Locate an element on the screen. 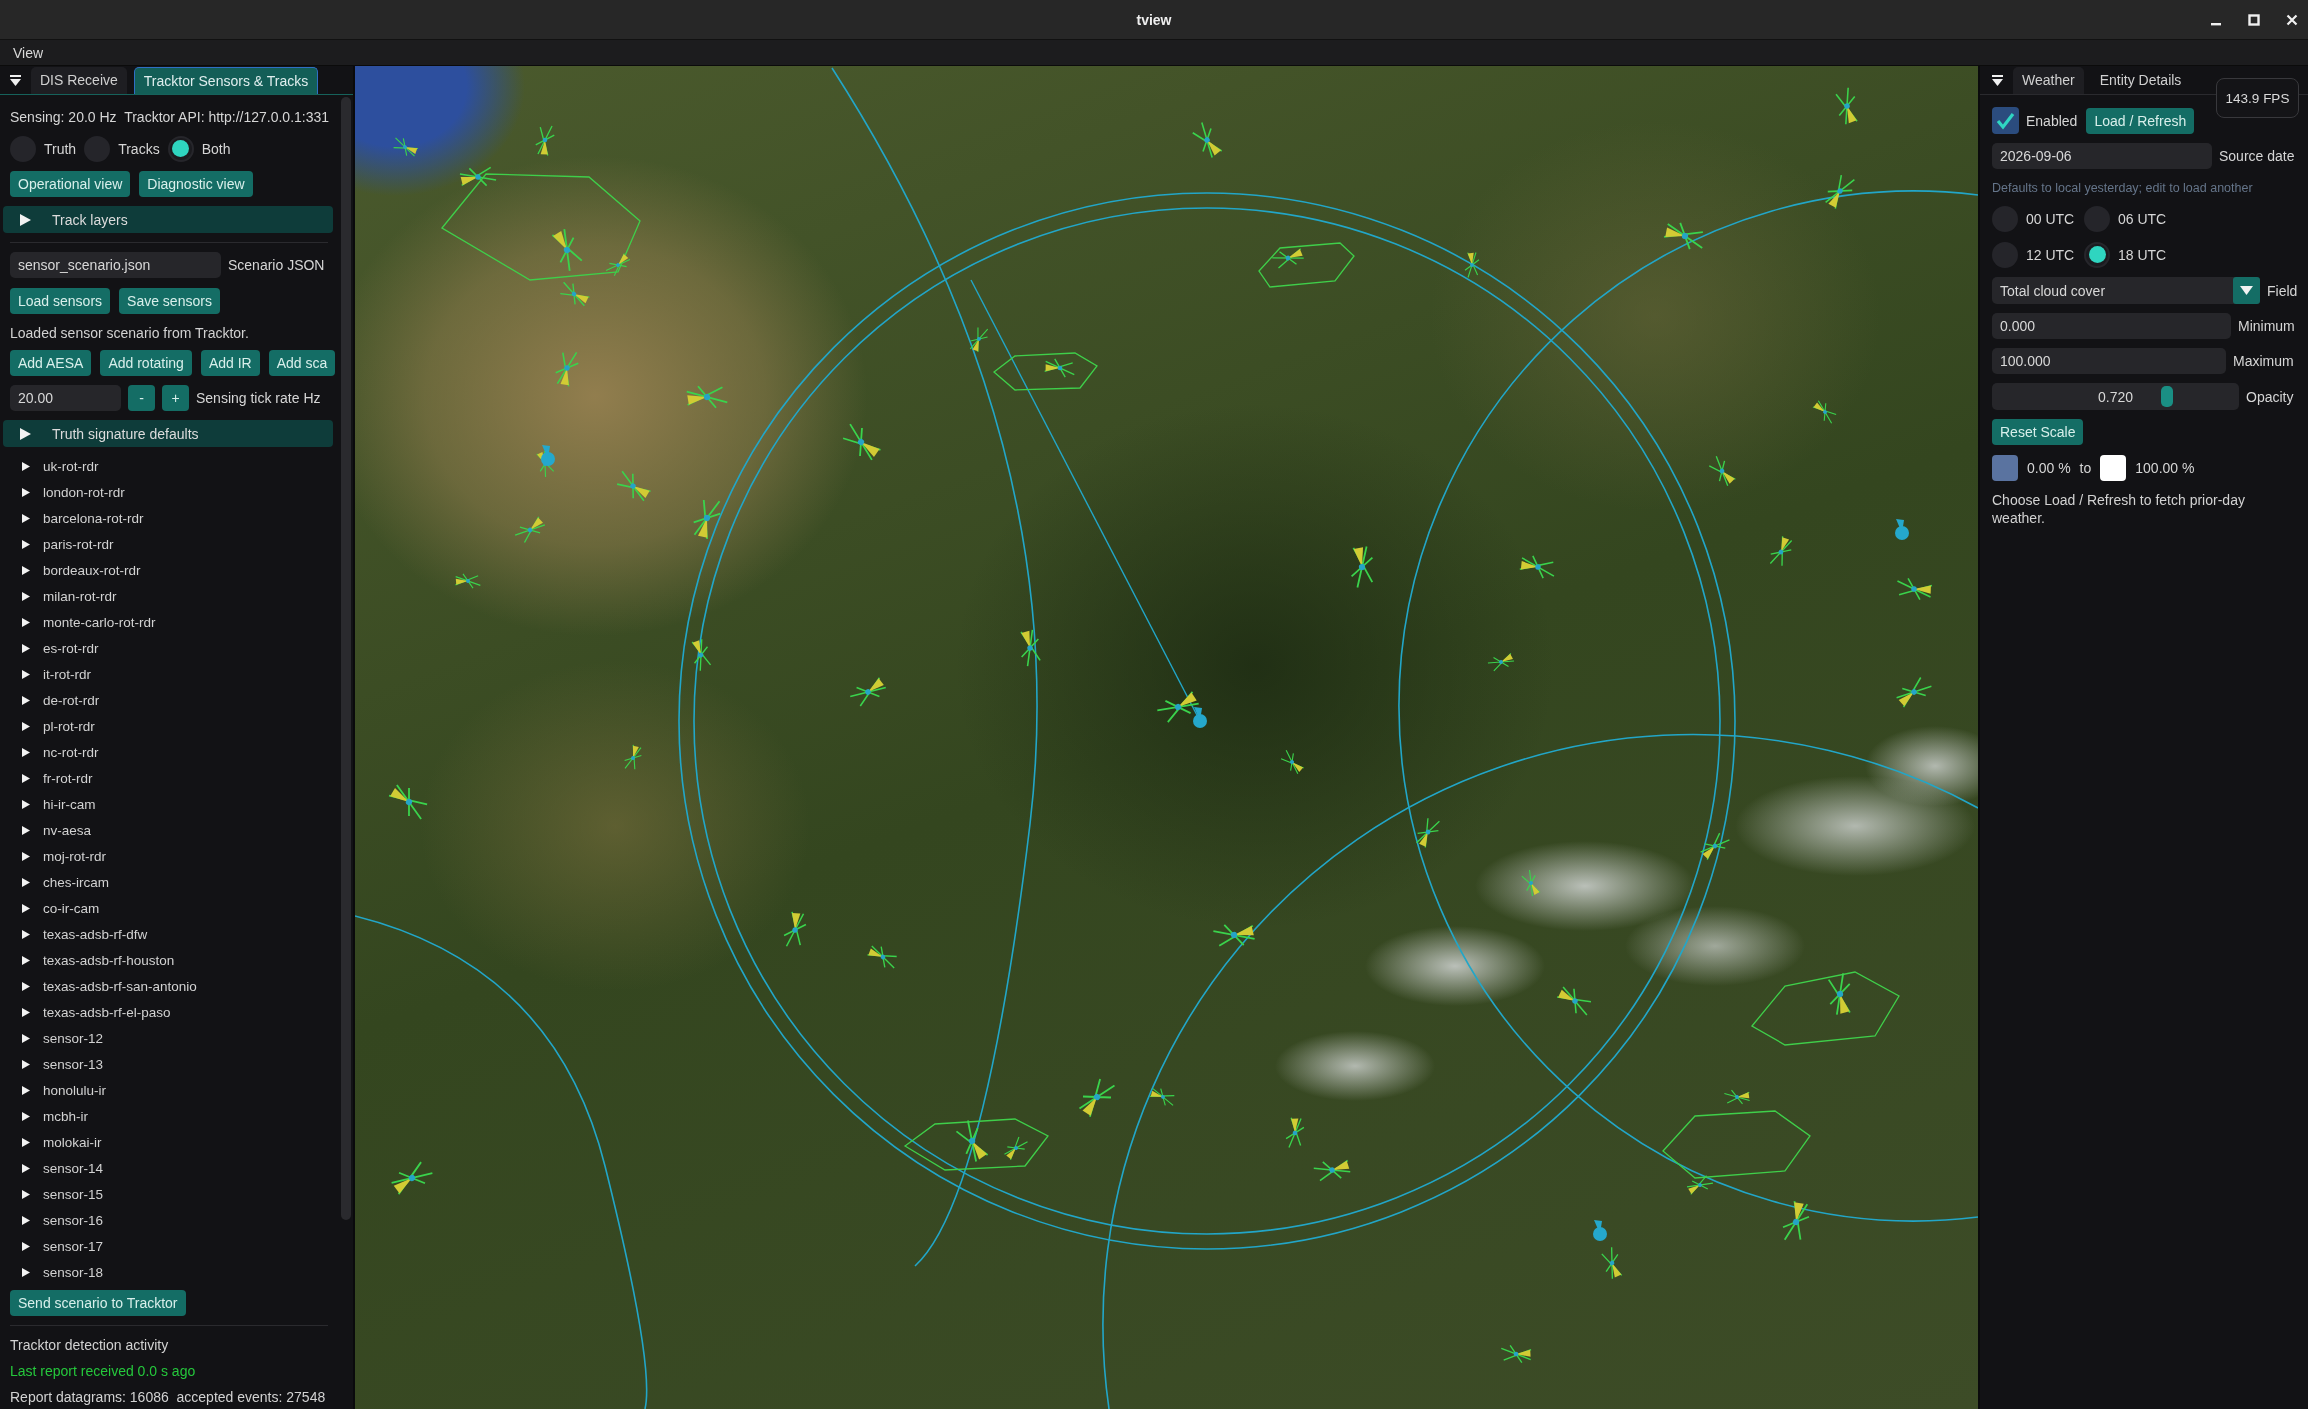 Image resolution: width=2308 pixels, height=1409 pixels. sensor-tree-item: pl-rot-rdr is located at coordinates (103, 726).